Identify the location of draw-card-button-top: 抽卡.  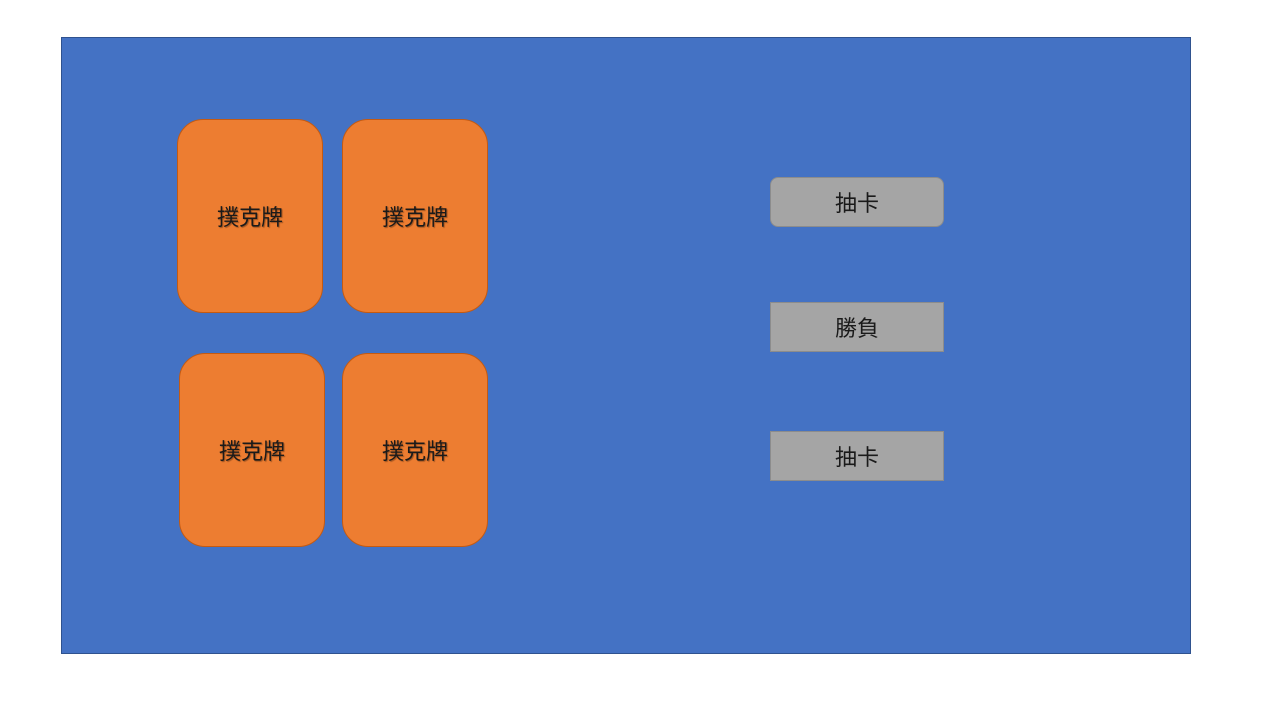
(857, 202).